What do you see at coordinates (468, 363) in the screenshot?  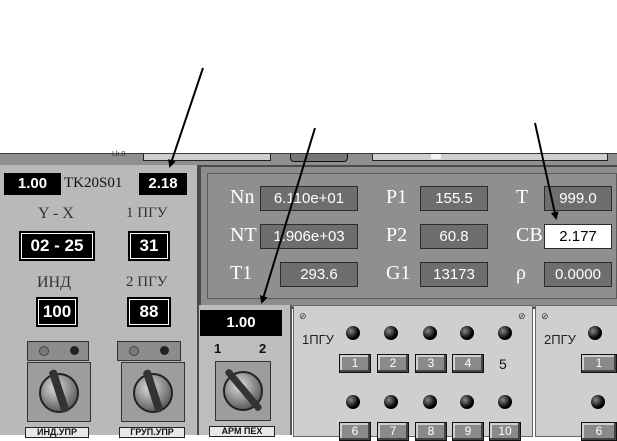 I see `unit-button-4: 4` at bounding box center [468, 363].